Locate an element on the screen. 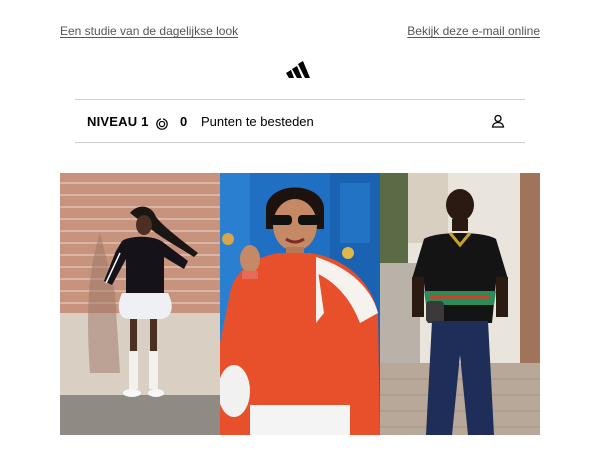  daily-look-link: Een studie van de dagelijkse look is located at coordinates (149, 31).